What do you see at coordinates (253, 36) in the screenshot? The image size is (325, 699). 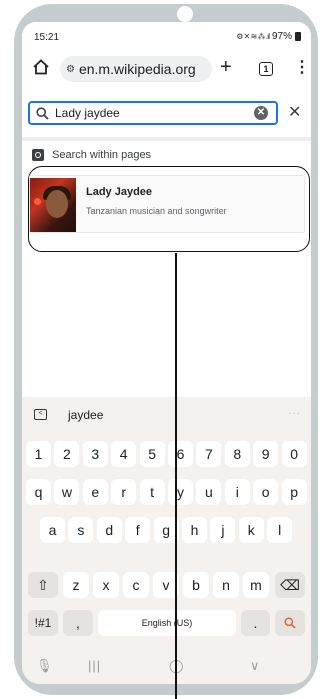 I see `status-indicator-icons: ⚙ ✕ ≋ ⁂ .ıl` at bounding box center [253, 36].